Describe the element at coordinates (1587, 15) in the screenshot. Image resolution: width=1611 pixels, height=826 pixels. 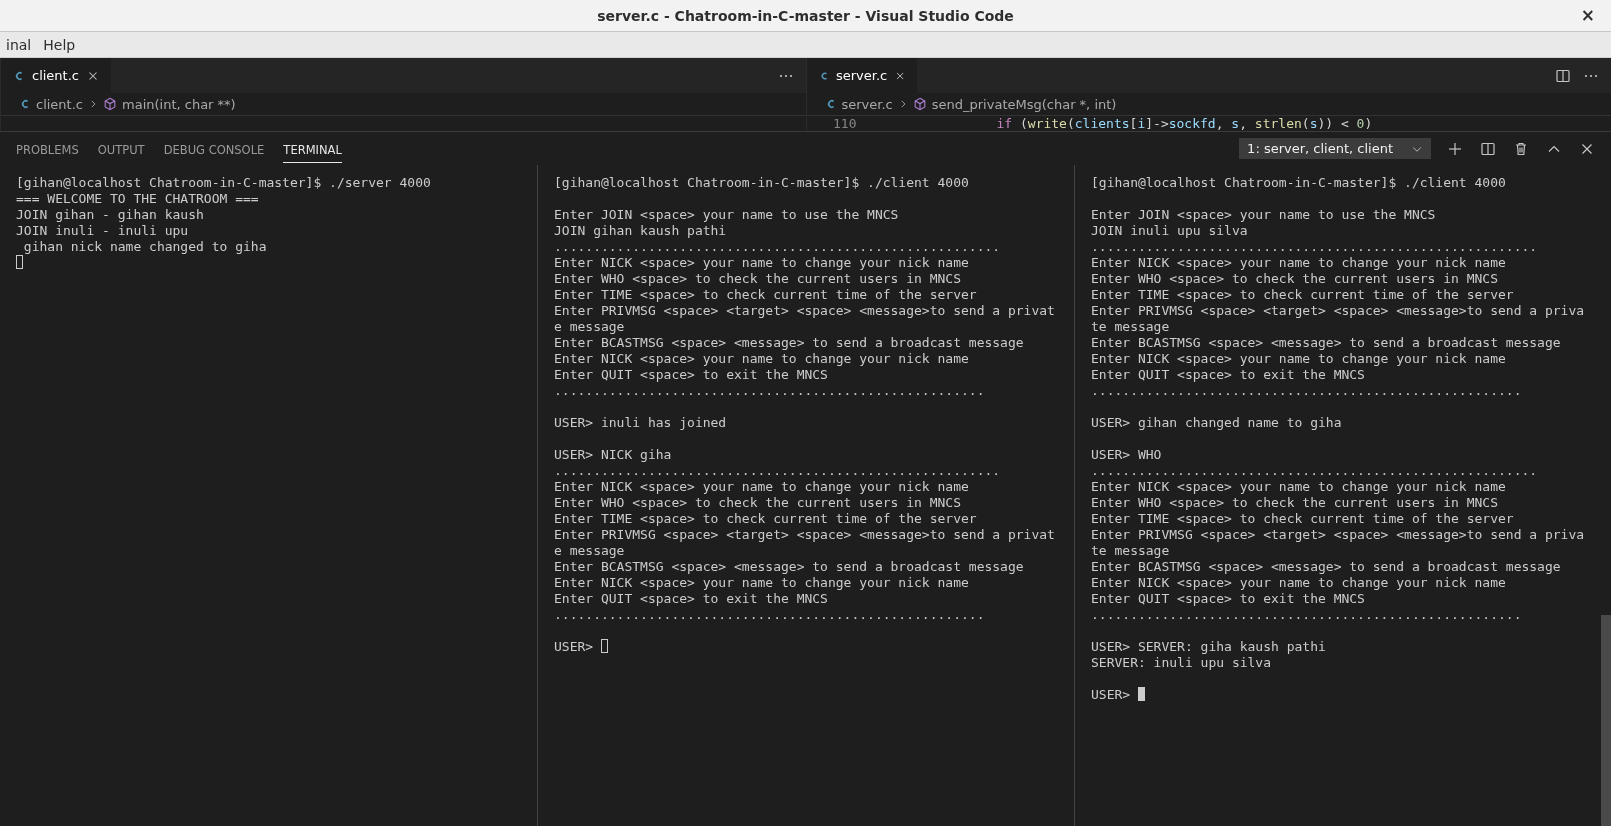
I see `close-window-button: ×` at that location.